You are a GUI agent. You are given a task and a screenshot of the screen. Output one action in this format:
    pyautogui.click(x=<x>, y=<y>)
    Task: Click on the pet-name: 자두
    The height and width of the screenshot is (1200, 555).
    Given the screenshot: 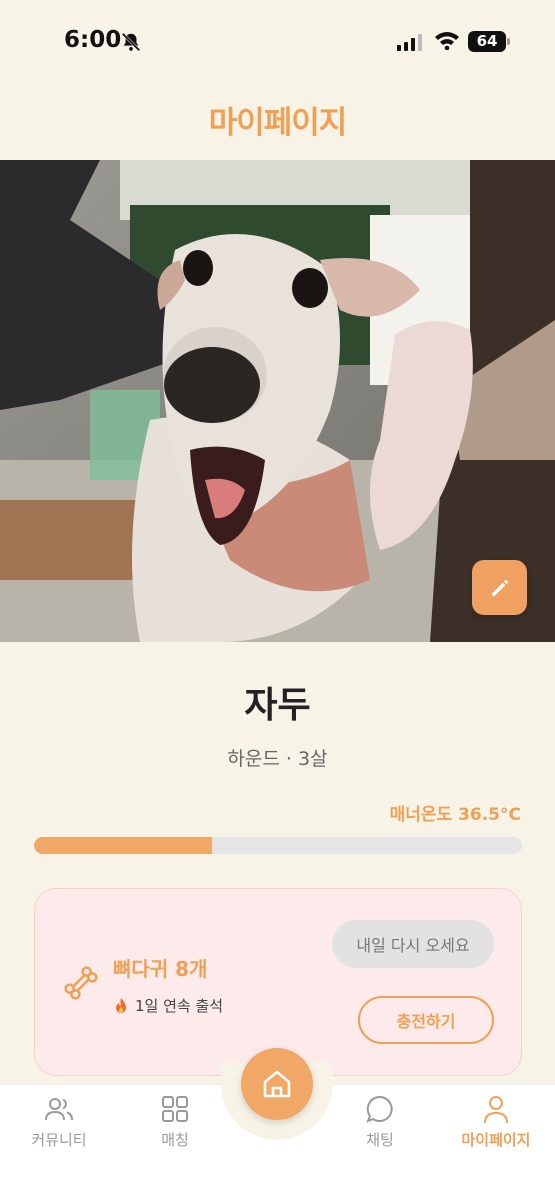 What is the action you would take?
    pyautogui.click(x=277, y=705)
    